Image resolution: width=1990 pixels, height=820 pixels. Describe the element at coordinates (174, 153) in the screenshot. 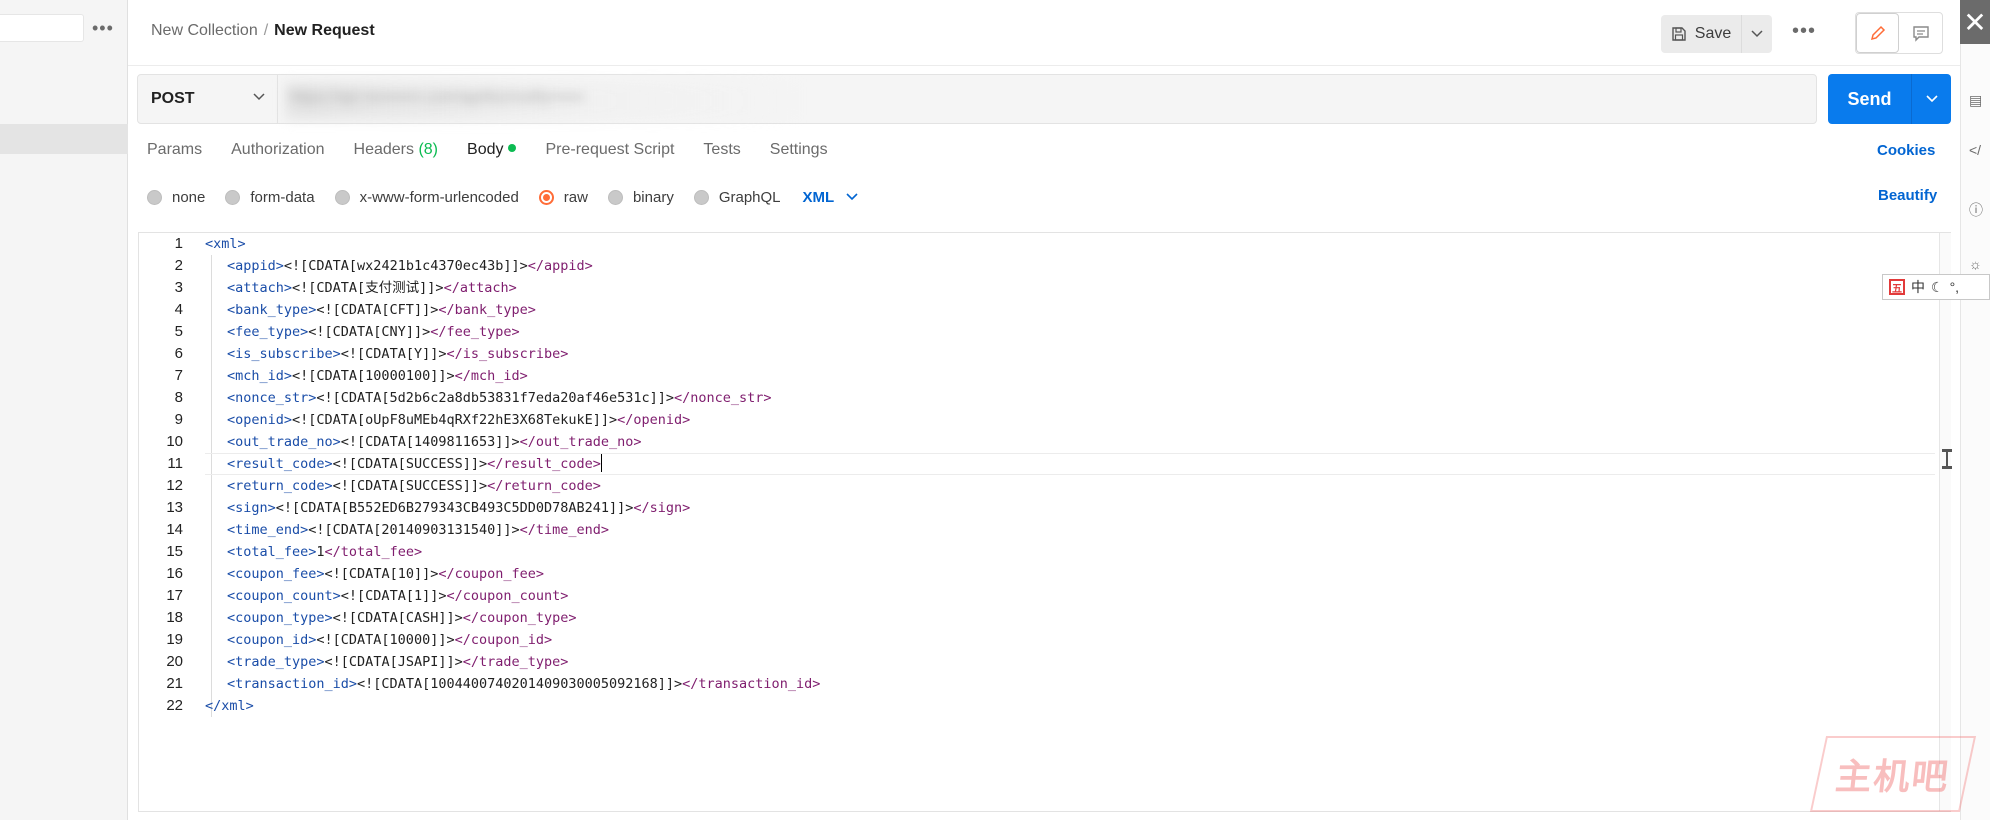

I see `tab-params: Params` at that location.